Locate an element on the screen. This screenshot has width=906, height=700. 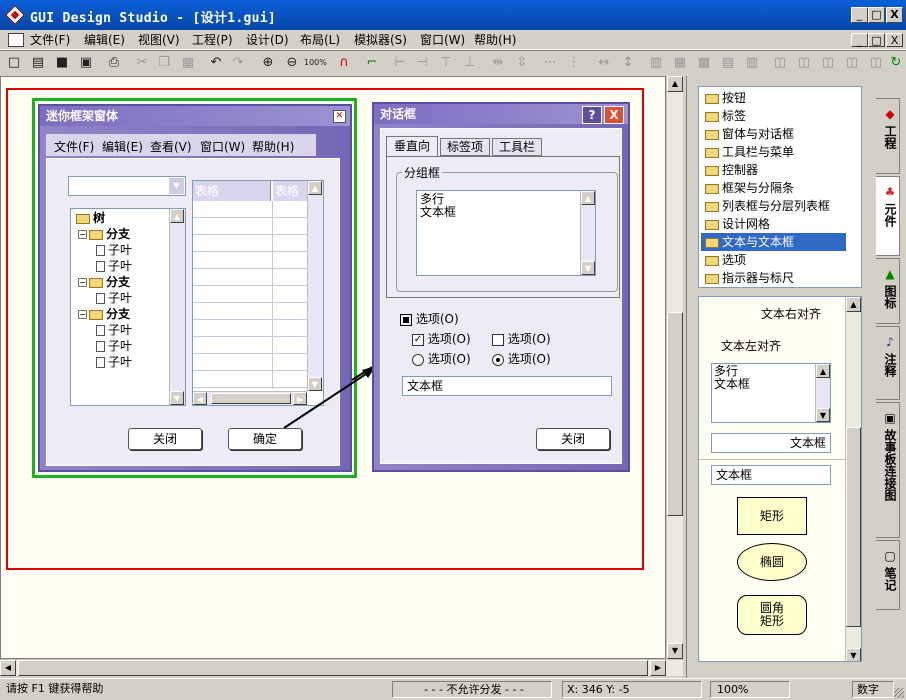
layer-icon-2: ◫ is located at coordinates (804, 63).